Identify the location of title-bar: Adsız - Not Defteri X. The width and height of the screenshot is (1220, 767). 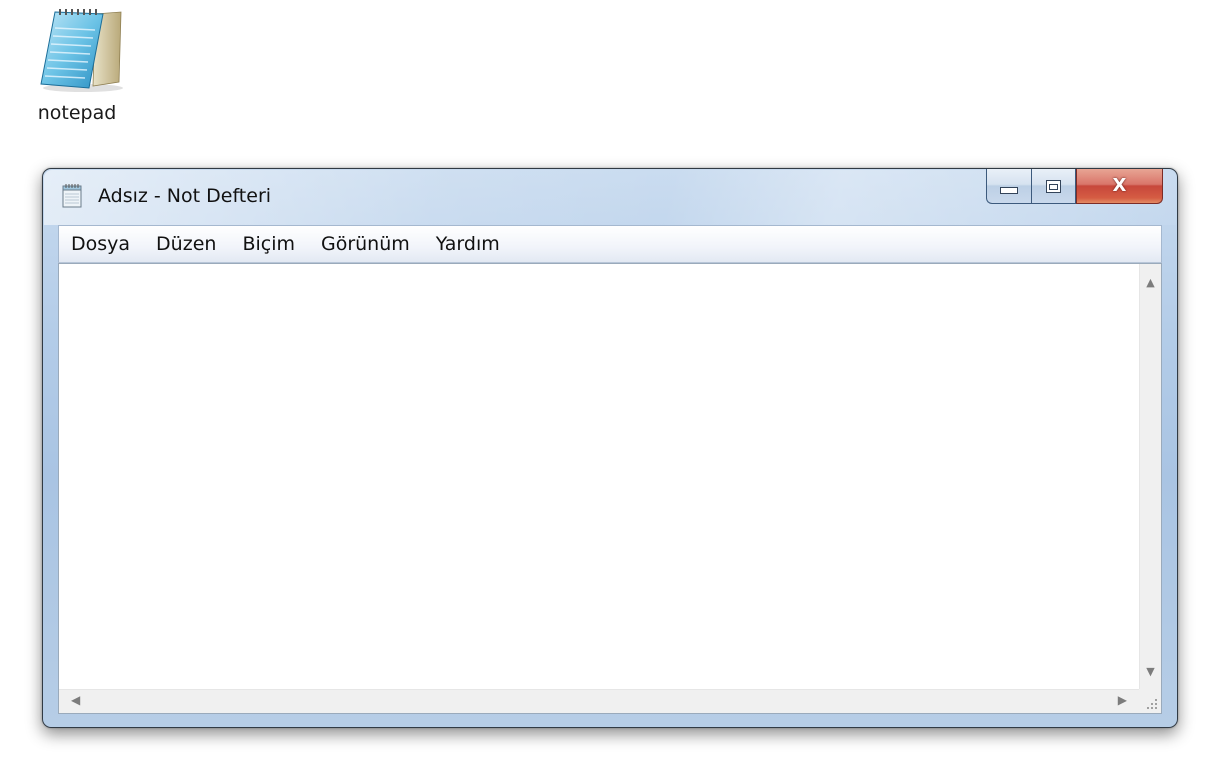
(610, 197).